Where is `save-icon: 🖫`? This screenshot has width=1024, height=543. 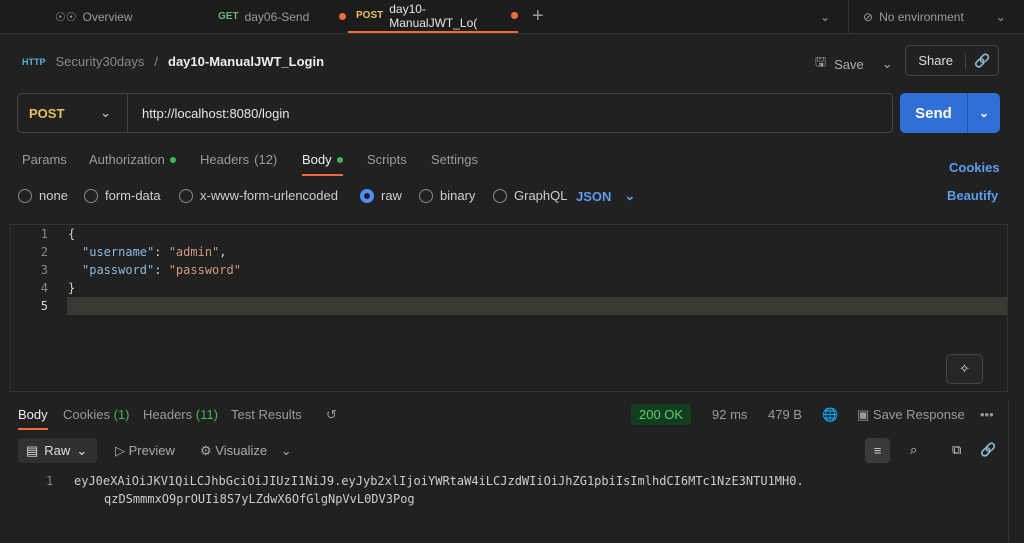 save-icon: 🖫 is located at coordinates (821, 61).